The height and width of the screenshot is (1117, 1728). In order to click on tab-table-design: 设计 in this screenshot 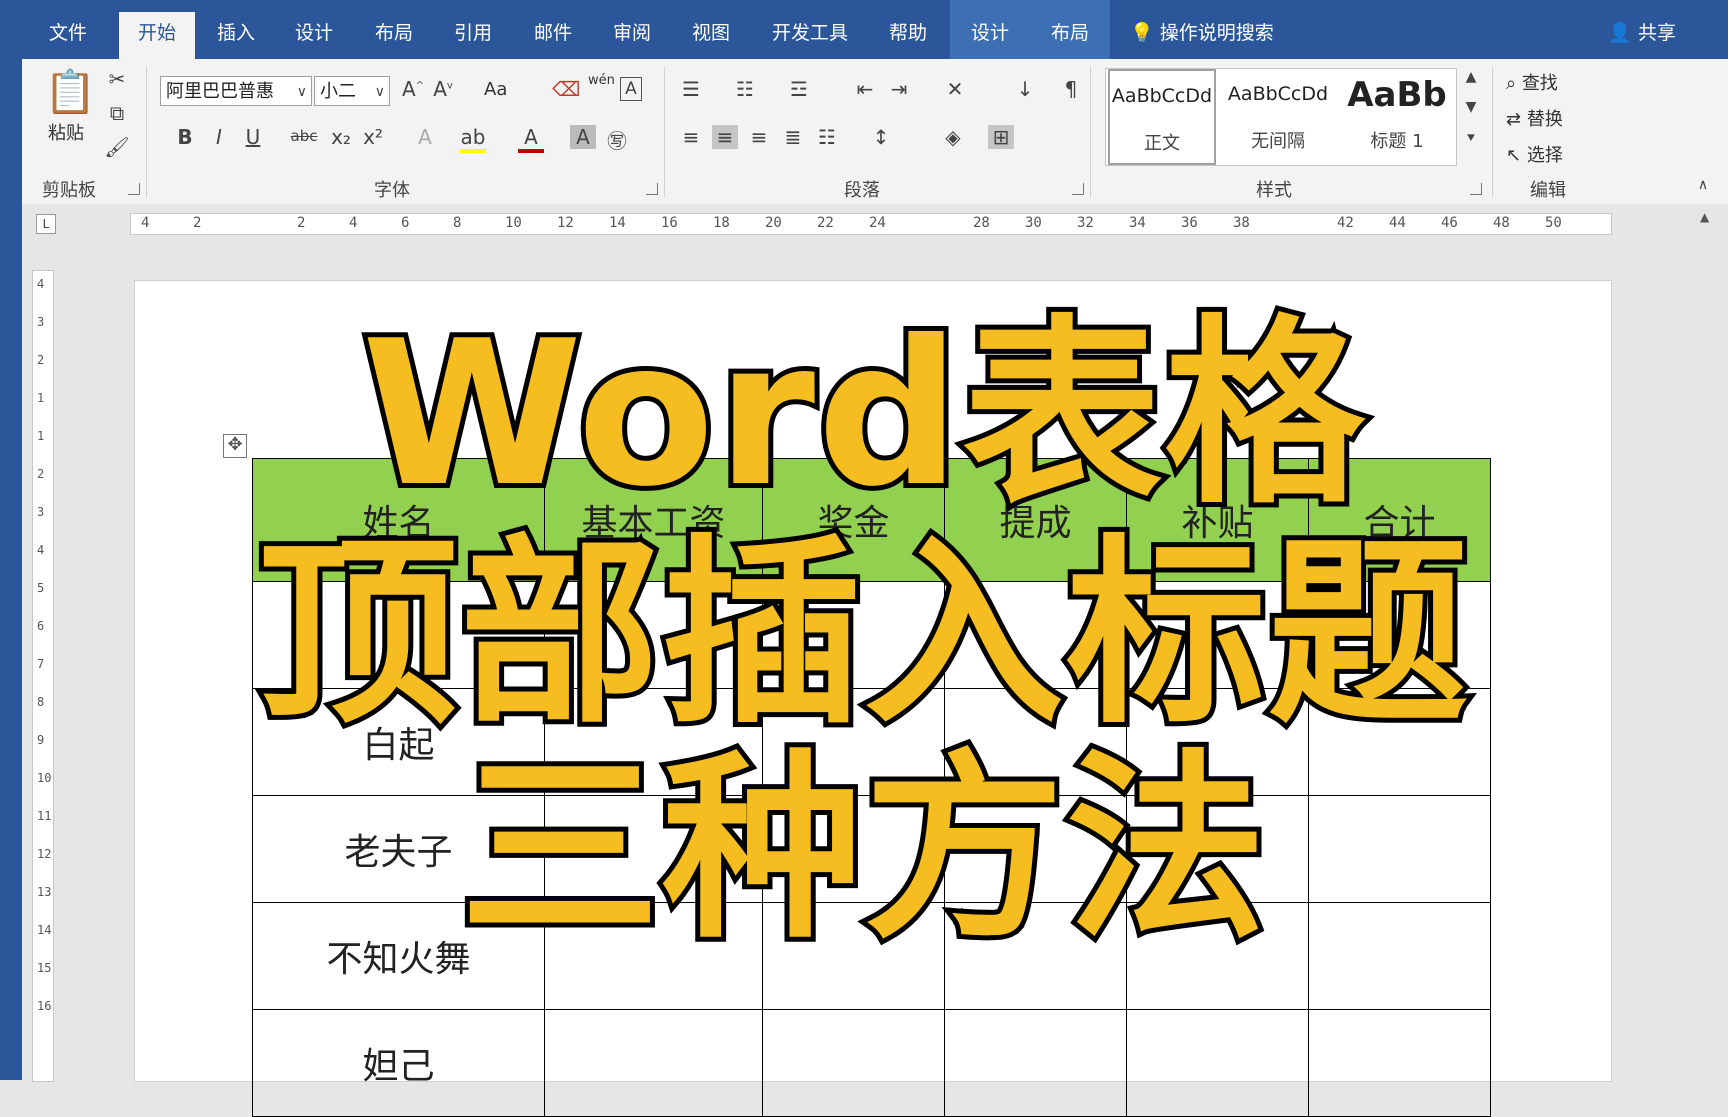, I will do `click(990, 29)`.